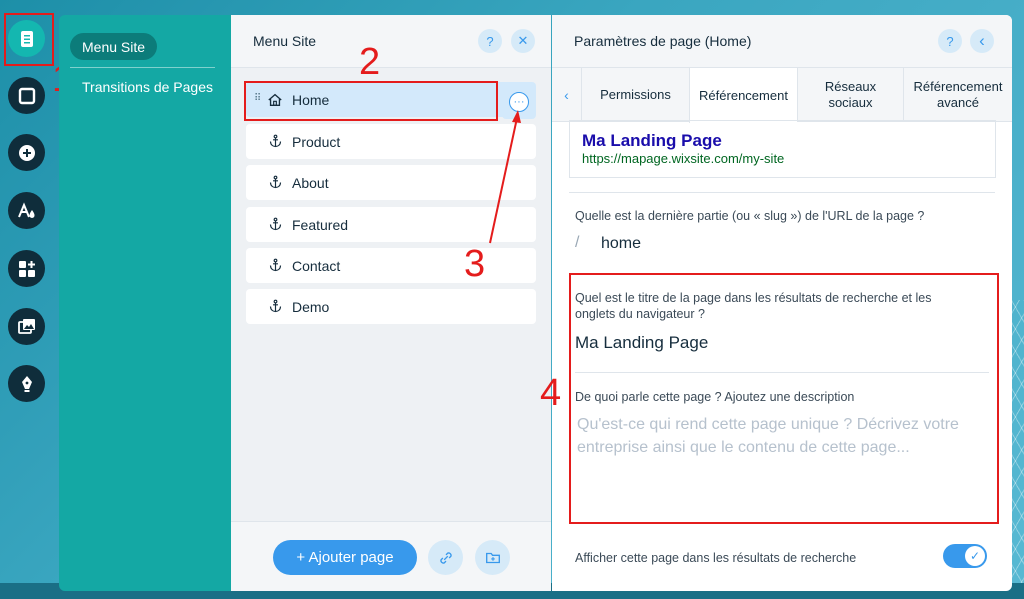 The image size is (1024, 599). Describe the element at coordinates (26, 152) in the screenshot. I see `add-icon` at that location.